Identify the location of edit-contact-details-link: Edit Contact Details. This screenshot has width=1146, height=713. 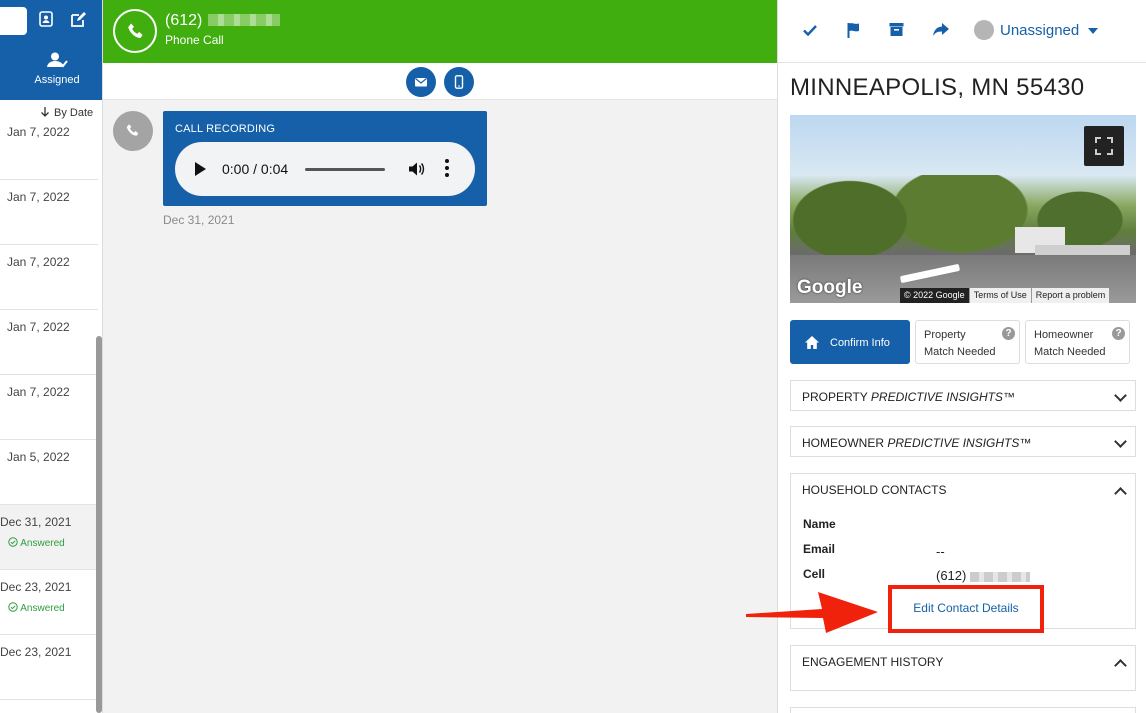
(966, 608).